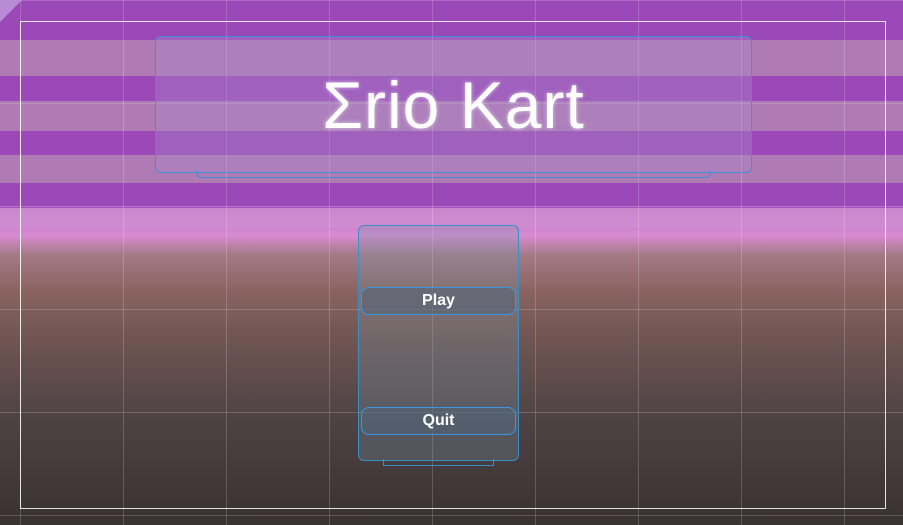  Describe the element at coordinates (438, 421) in the screenshot. I see `quit-button: Quit` at that location.